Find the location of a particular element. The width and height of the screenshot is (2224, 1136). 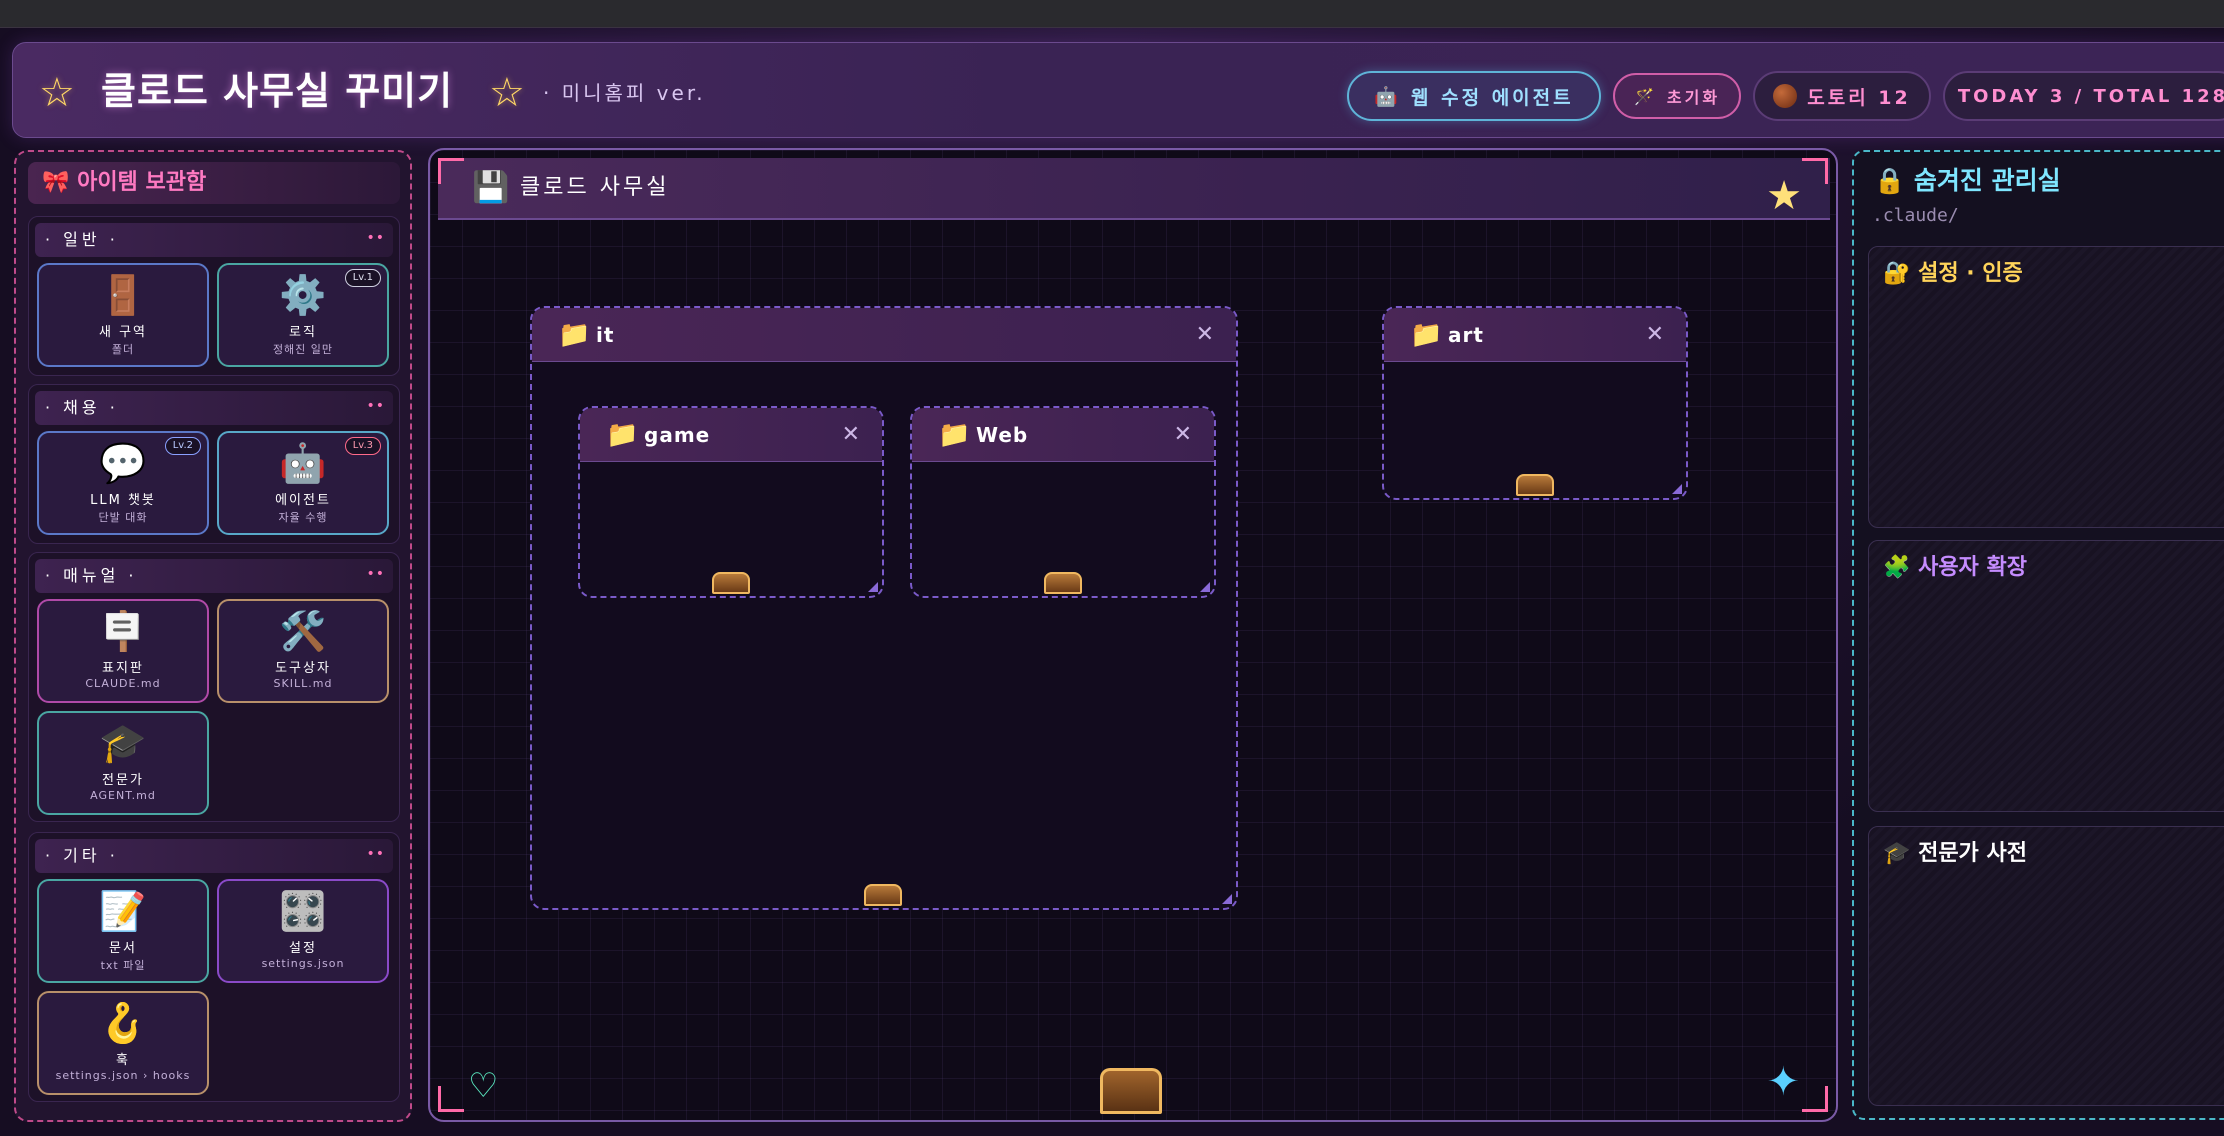

puzzle-icon: 🧩 is located at coordinates (1897, 567).